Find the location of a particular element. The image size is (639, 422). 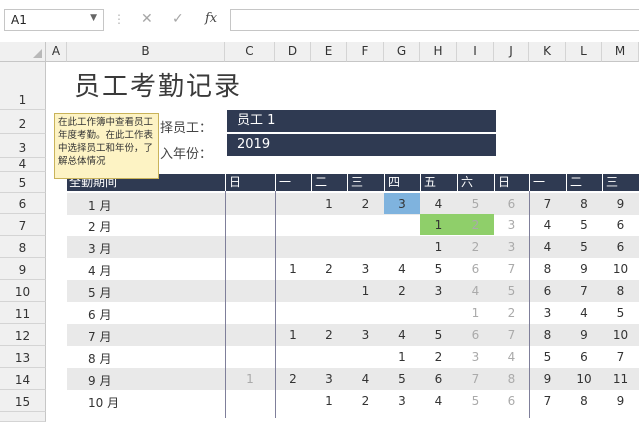

insert-function-icon: fx is located at coordinates (211, 18).